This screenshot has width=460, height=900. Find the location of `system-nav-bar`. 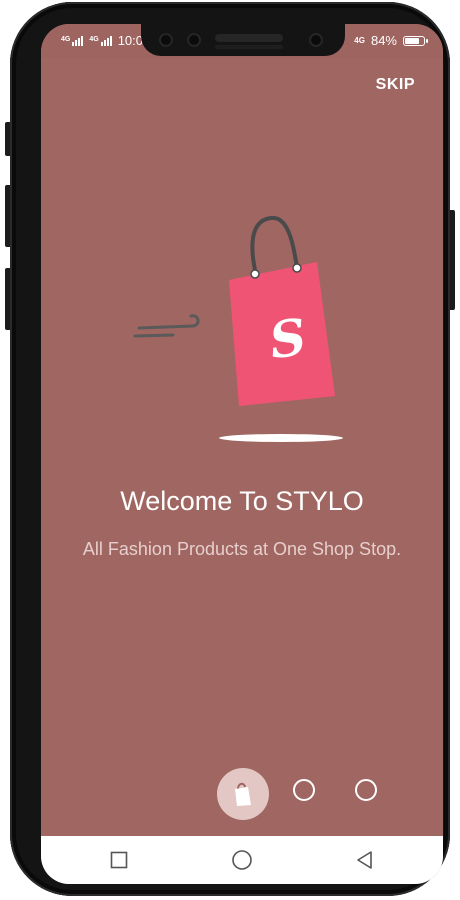

system-nav-bar is located at coordinates (242, 860).